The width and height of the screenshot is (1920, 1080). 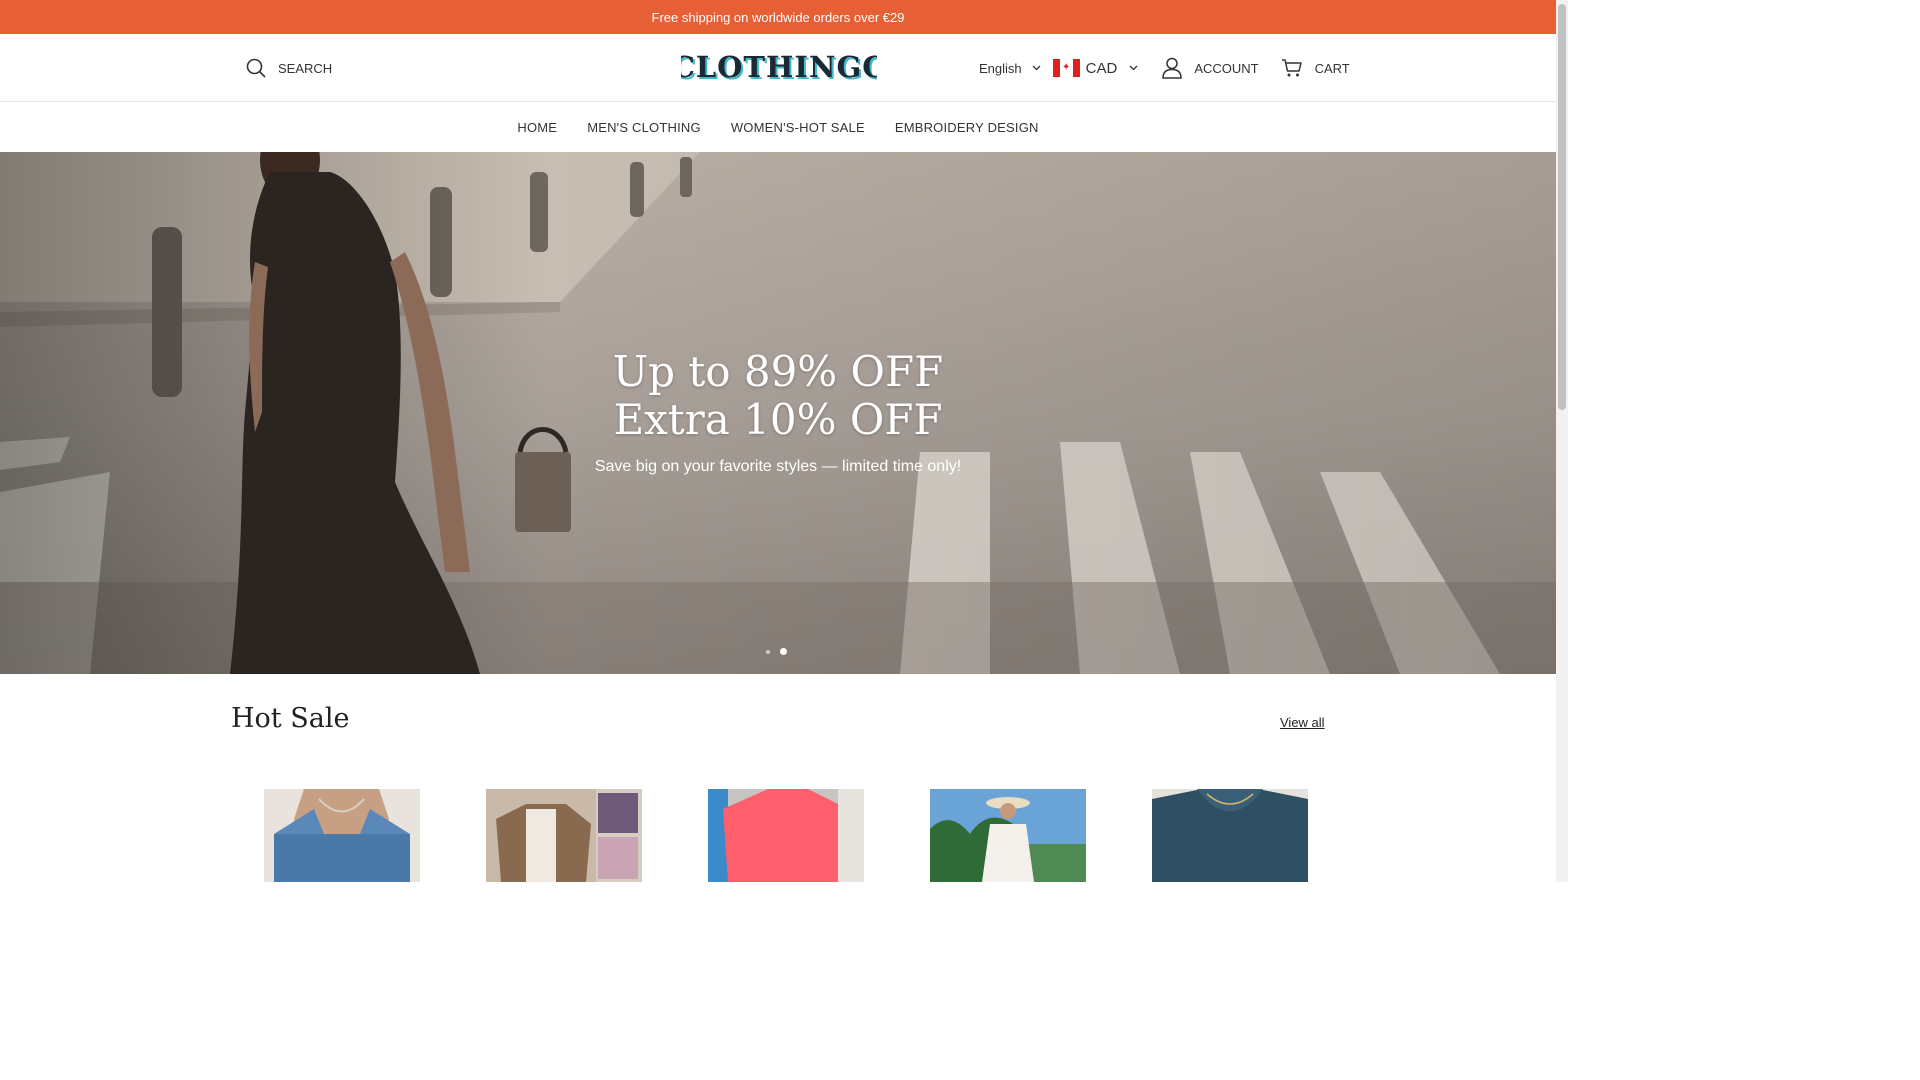 I want to click on nav-embroidery-design: EMBROIDERY DESIGN, so click(x=967, y=127).